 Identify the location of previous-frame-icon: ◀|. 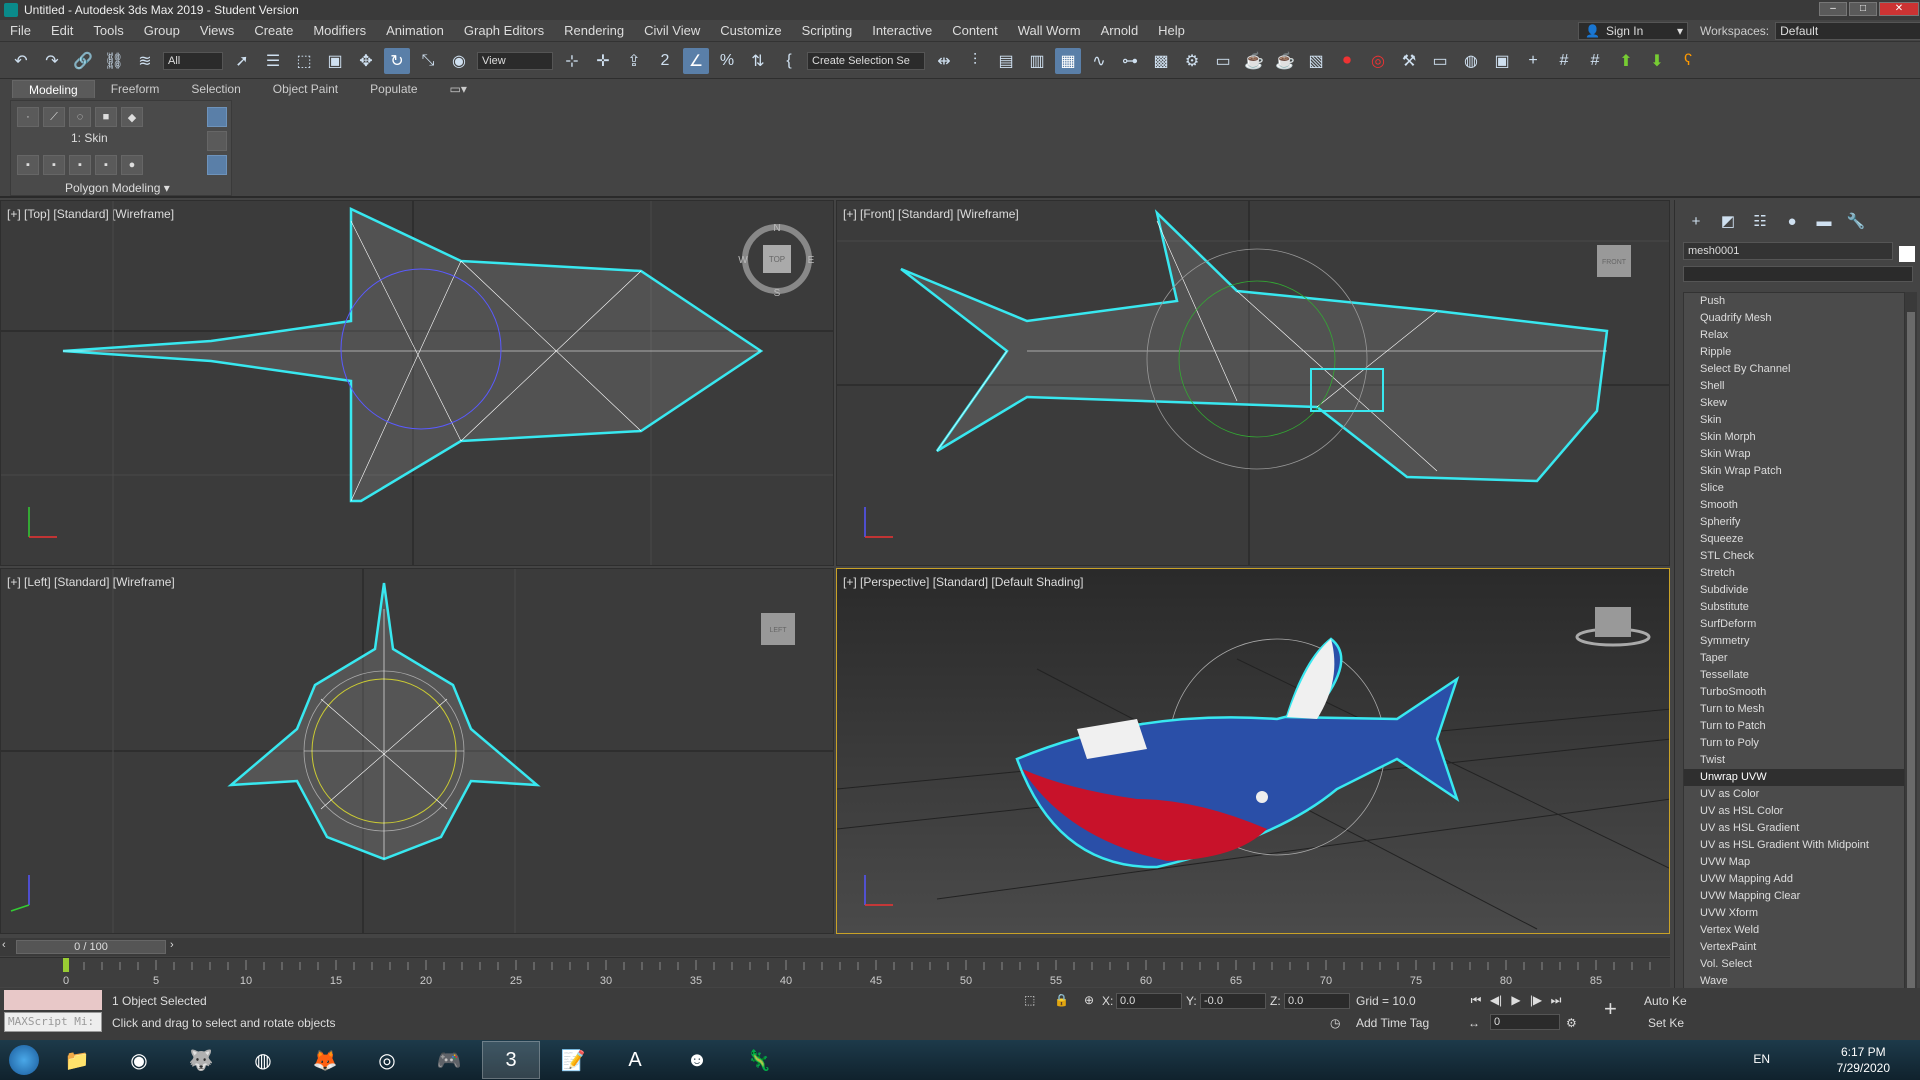
(1496, 1000).